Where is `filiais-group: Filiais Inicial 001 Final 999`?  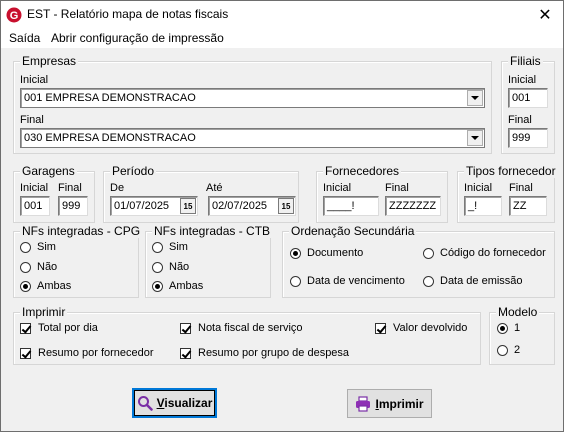 filiais-group: Filiais Inicial 001 Final 999 is located at coordinates (528, 104).